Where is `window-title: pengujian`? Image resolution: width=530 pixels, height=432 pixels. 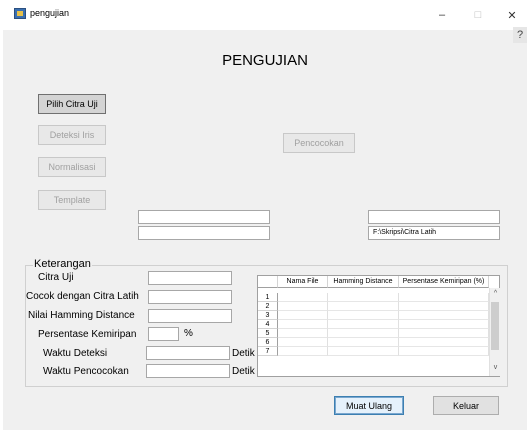
window-title: pengujian is located at coordinates (50, 13).